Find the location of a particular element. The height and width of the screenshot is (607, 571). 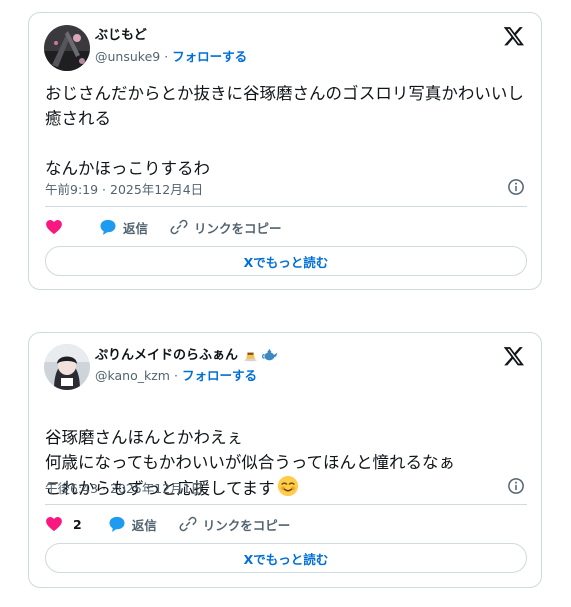

handle-row: @kano_kzm · フォローする is located at coordinates (176, 376).